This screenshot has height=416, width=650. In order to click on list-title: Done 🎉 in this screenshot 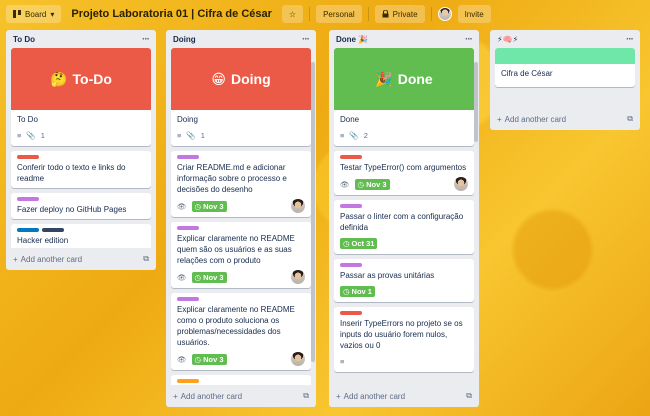, I will do `click(352, 39)`.